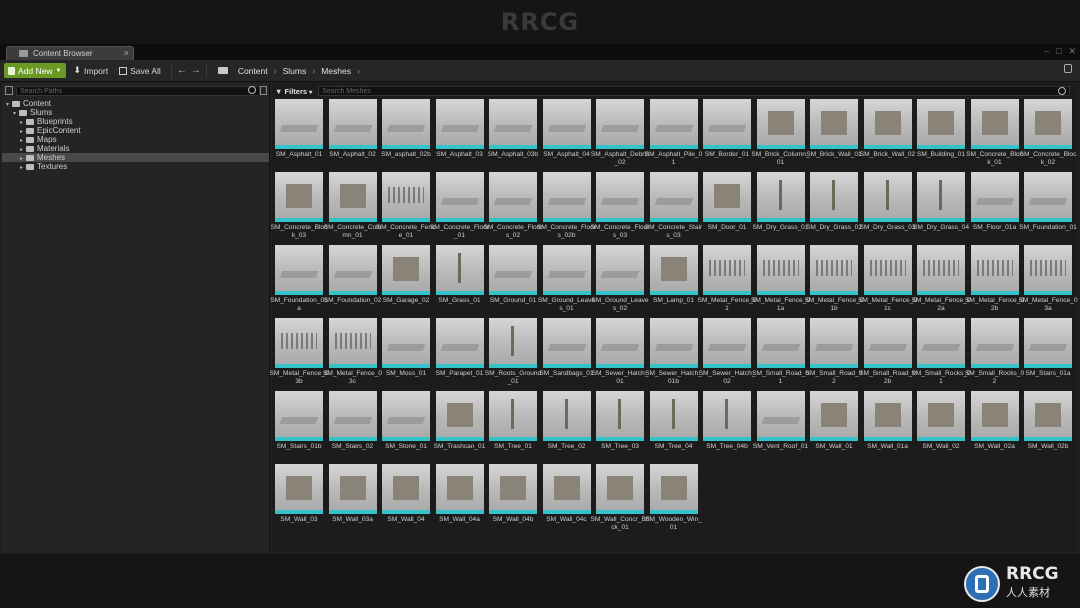 The image size is (1080, 608). I want to click on add-new-button: Add New ▼, so click(35, 70).